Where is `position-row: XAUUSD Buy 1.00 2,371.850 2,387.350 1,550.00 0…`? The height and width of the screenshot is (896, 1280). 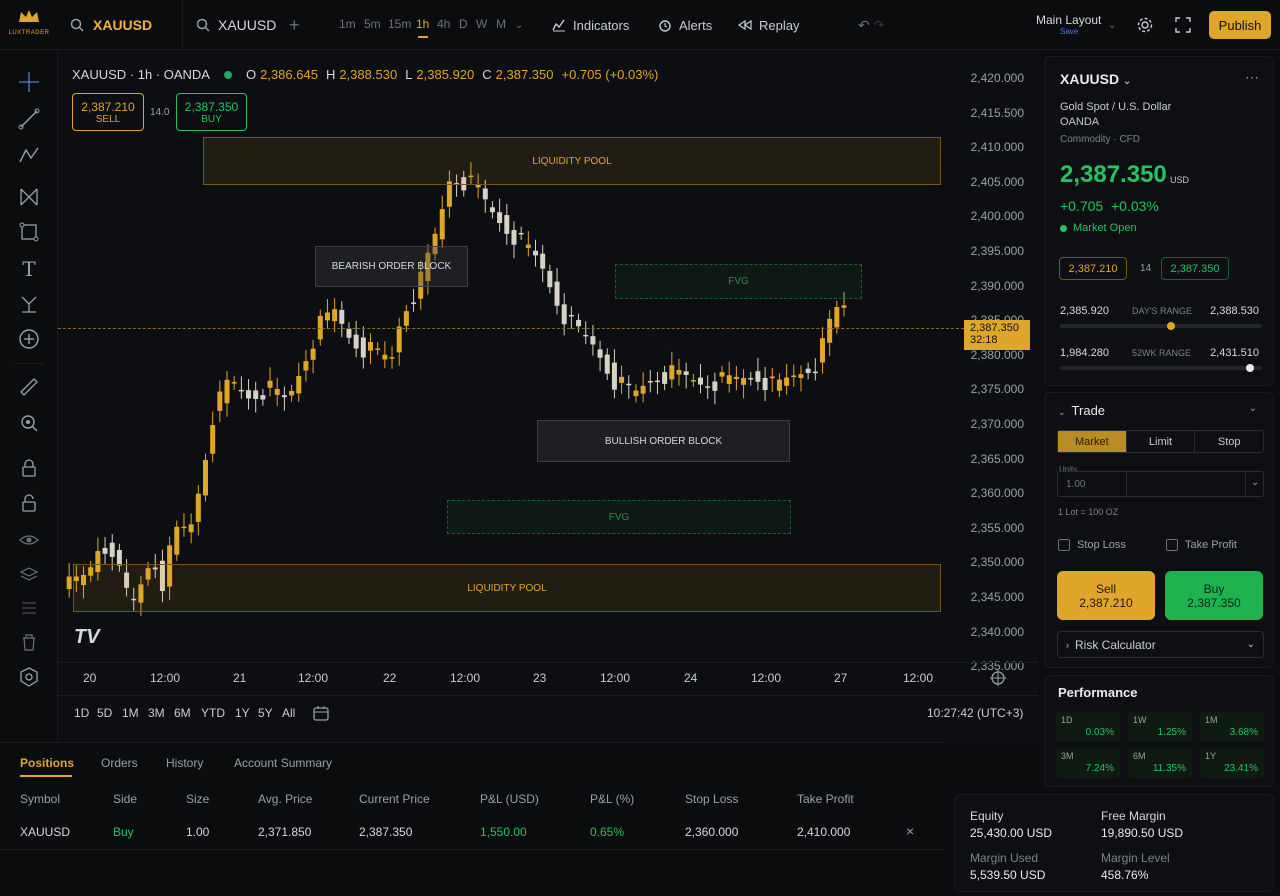 position-row: XAUUSD Buy 1.00 2,371.850 2,387.350 1,550.00 0… is located at coordinates (472, 830).